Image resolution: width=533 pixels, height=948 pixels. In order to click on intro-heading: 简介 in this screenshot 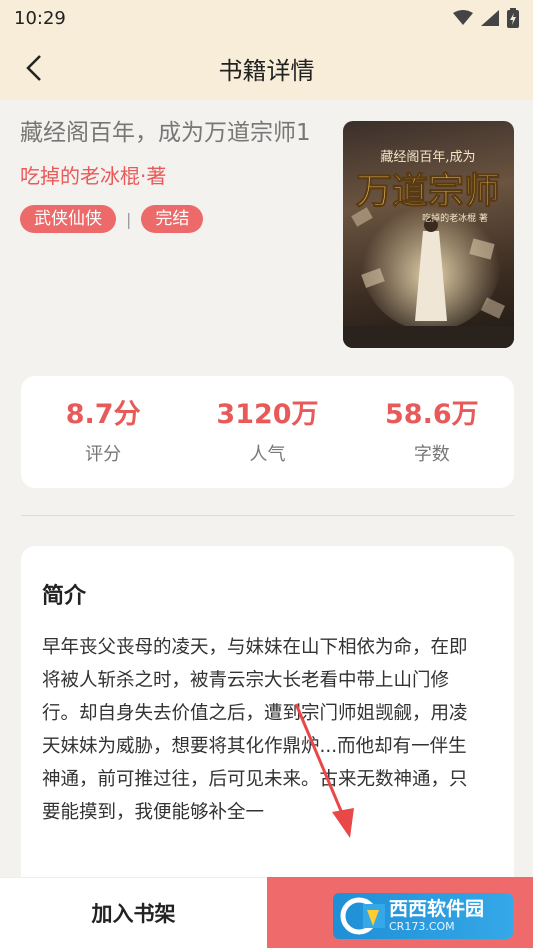, I will do `click(64, 596)`.